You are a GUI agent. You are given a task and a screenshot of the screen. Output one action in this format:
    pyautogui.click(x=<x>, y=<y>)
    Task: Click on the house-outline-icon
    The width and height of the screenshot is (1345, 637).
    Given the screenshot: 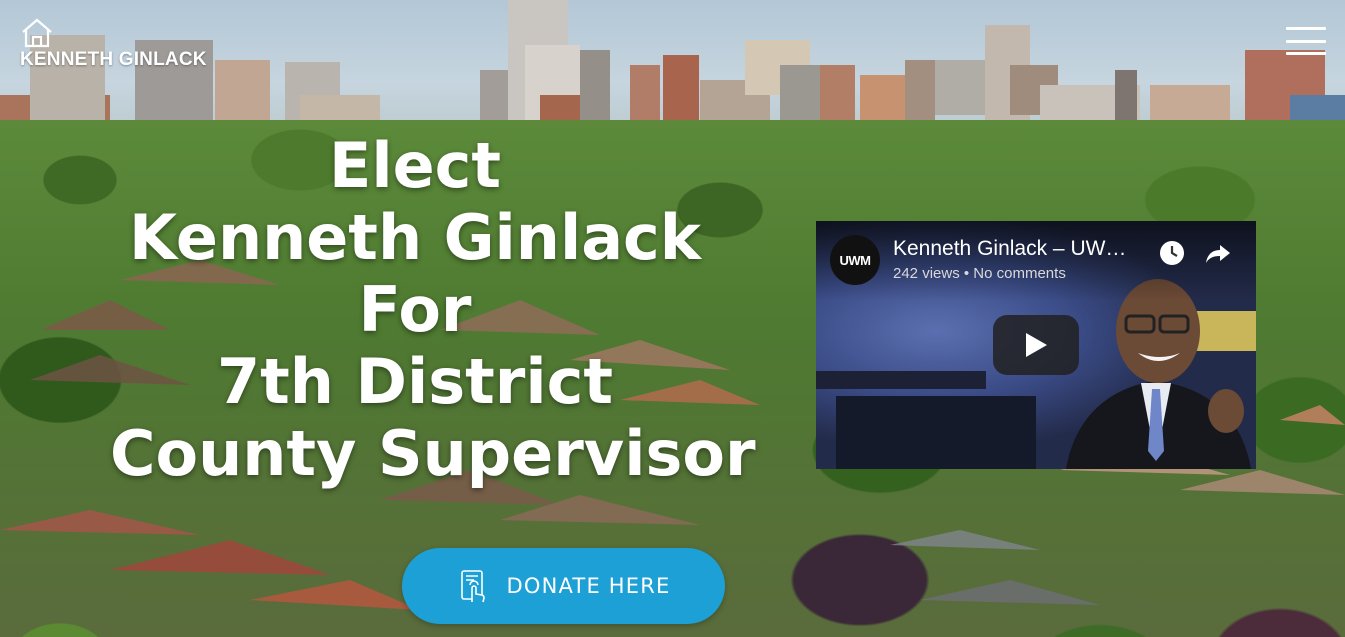 What is the action you would take?
    pyautogui.click(x=37, y=33)
    